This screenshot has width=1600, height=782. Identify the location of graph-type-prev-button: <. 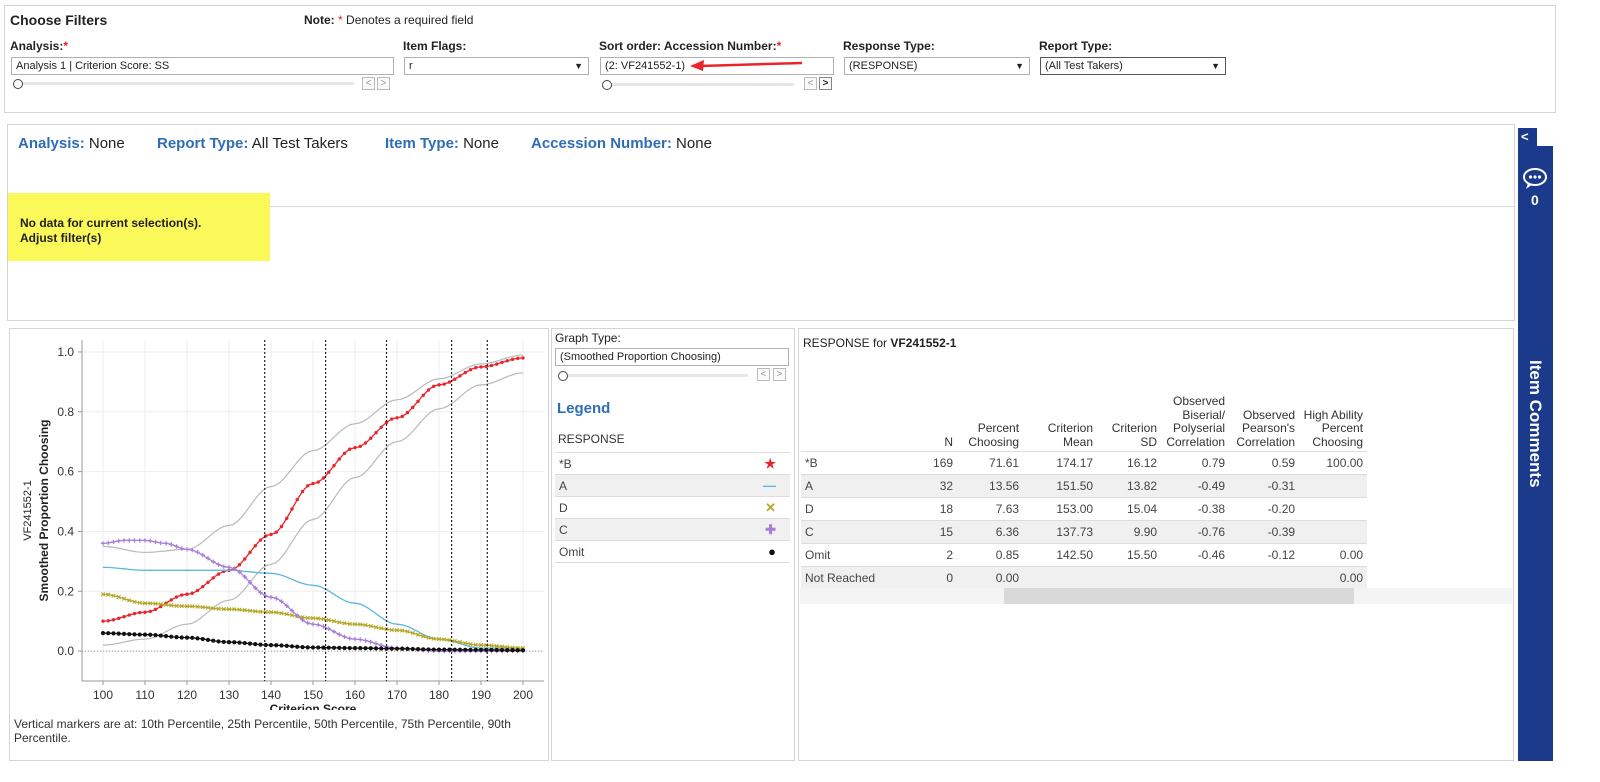
(763, 374).